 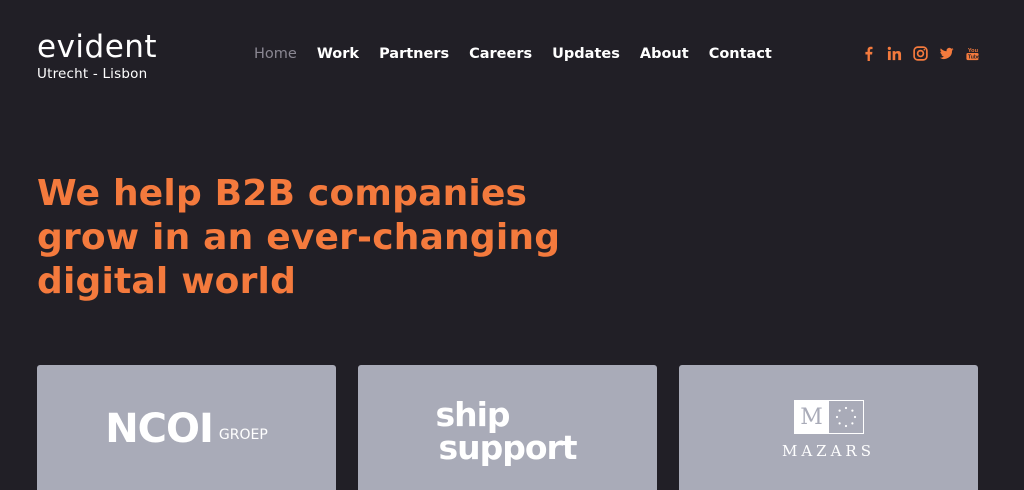 I want to click on nav-work: Work, so click(x=338, y=54).